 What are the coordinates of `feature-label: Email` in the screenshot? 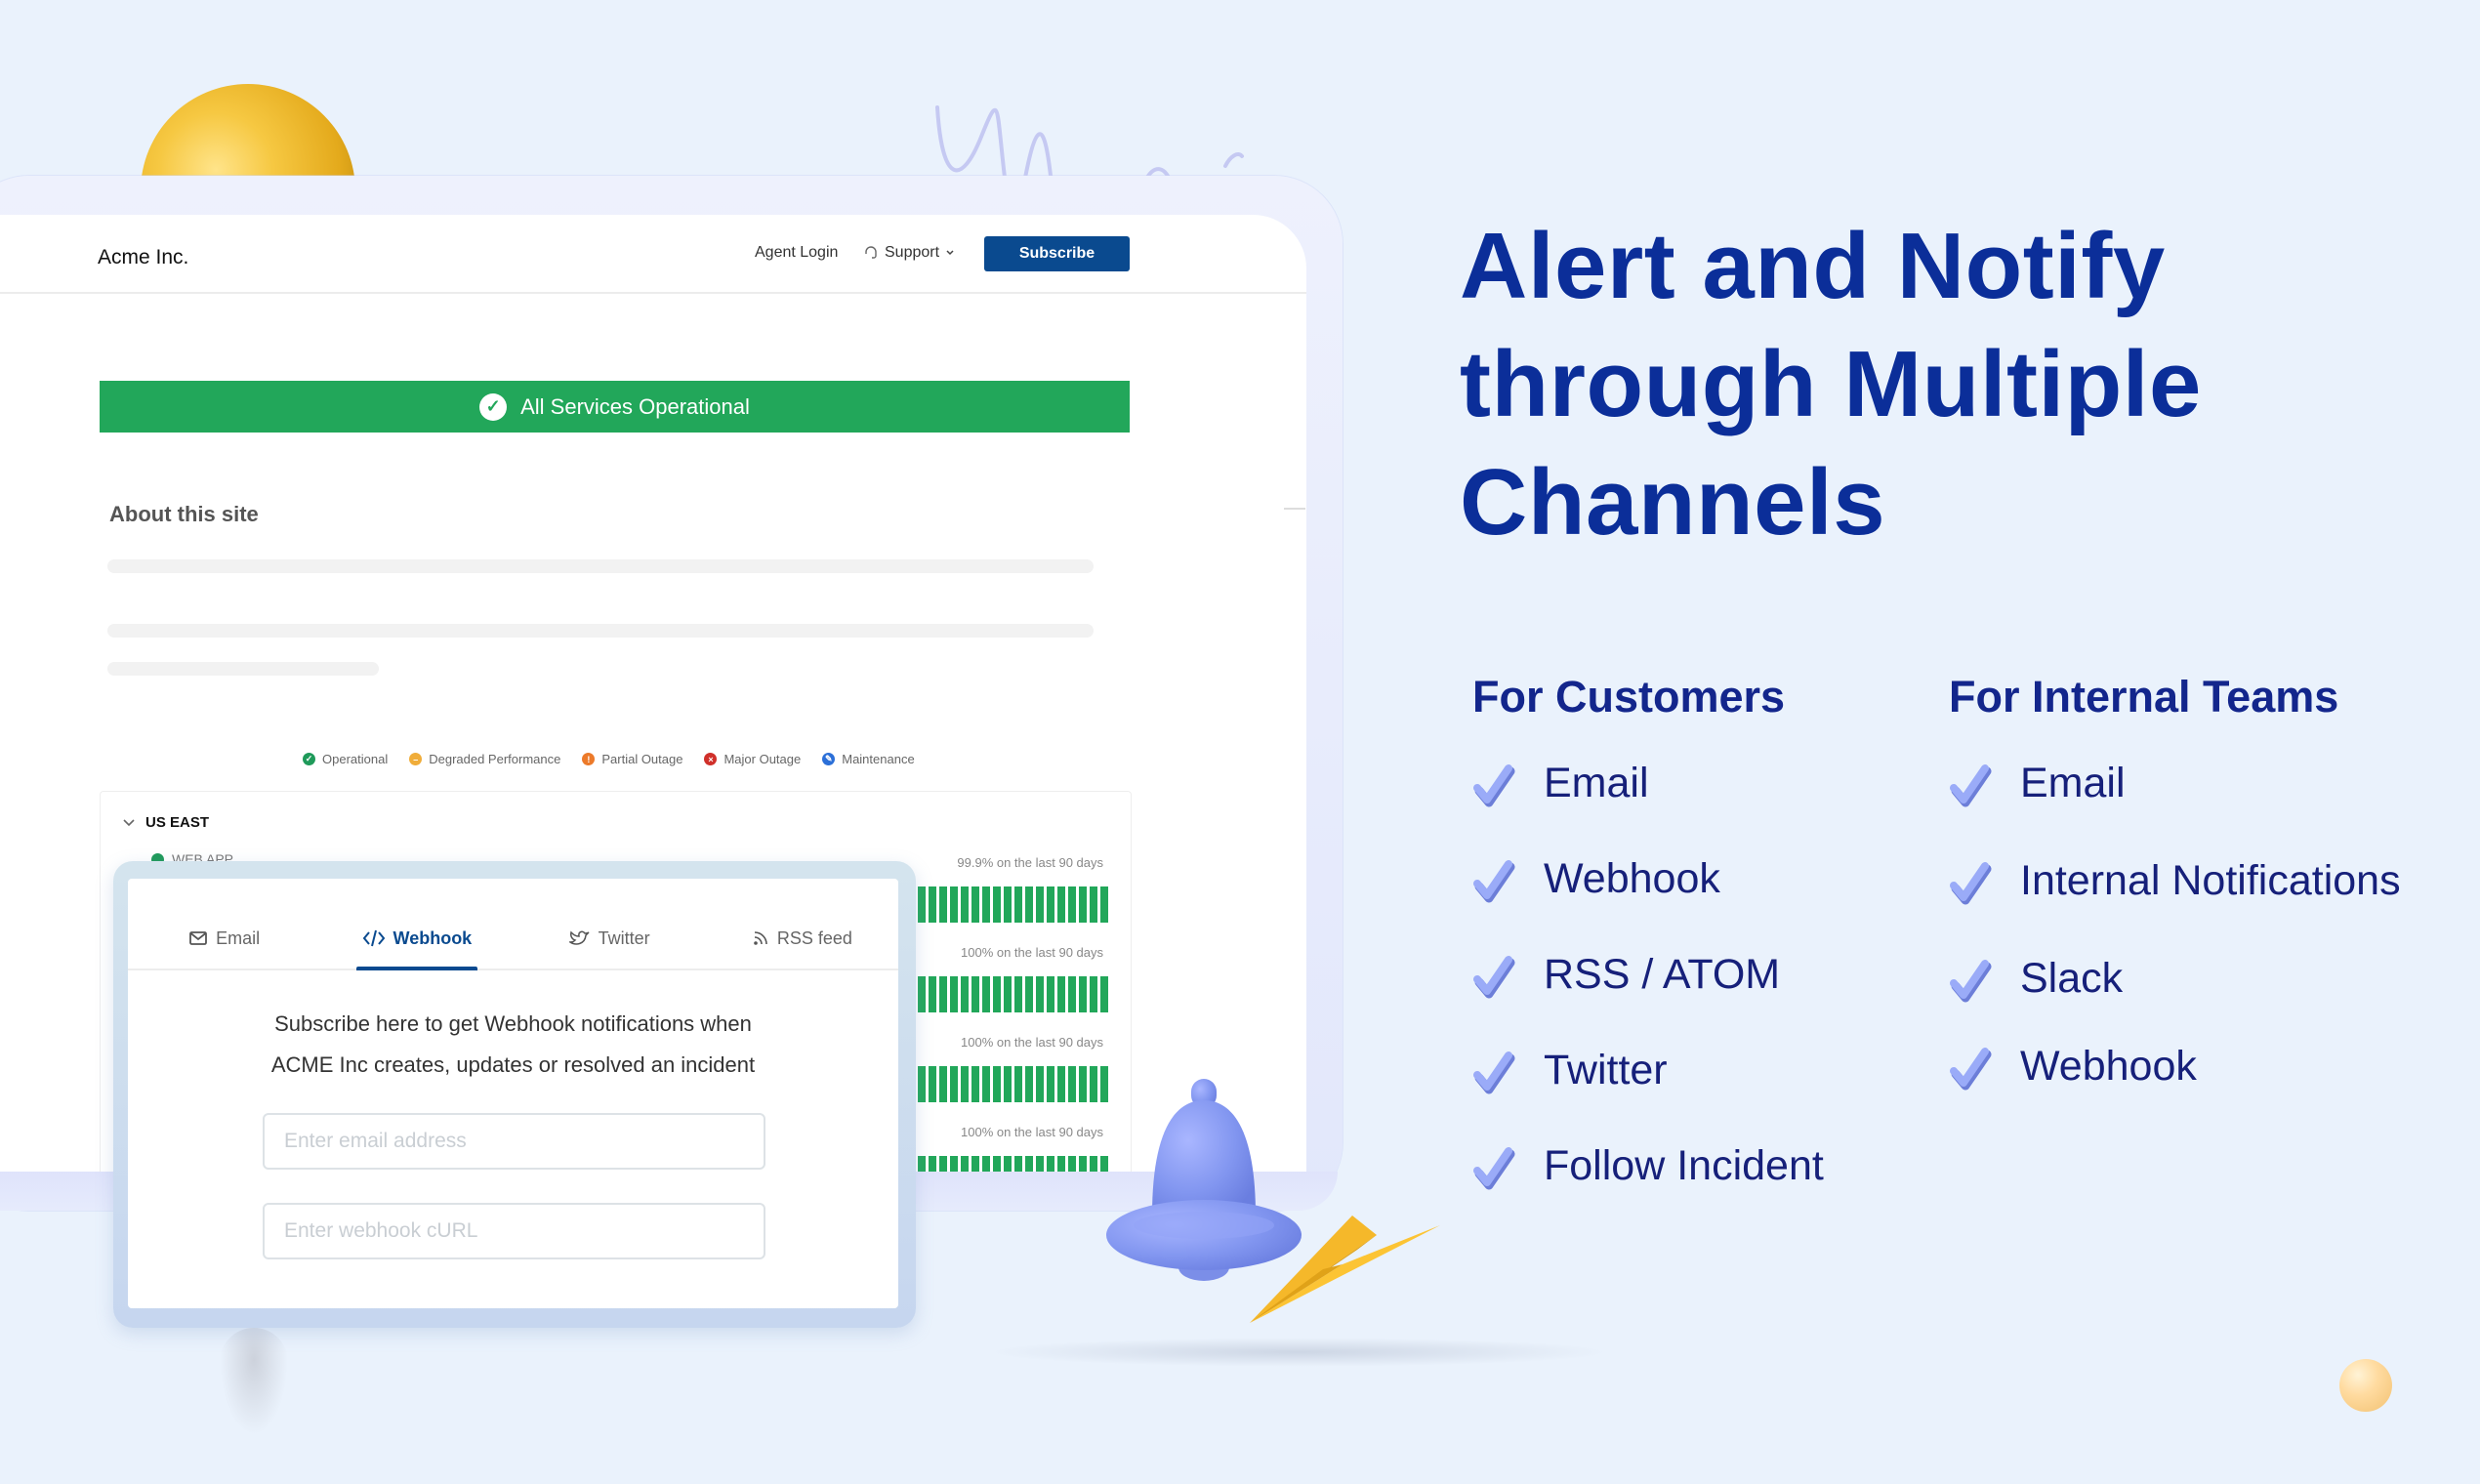 It's located at (1596, 783).